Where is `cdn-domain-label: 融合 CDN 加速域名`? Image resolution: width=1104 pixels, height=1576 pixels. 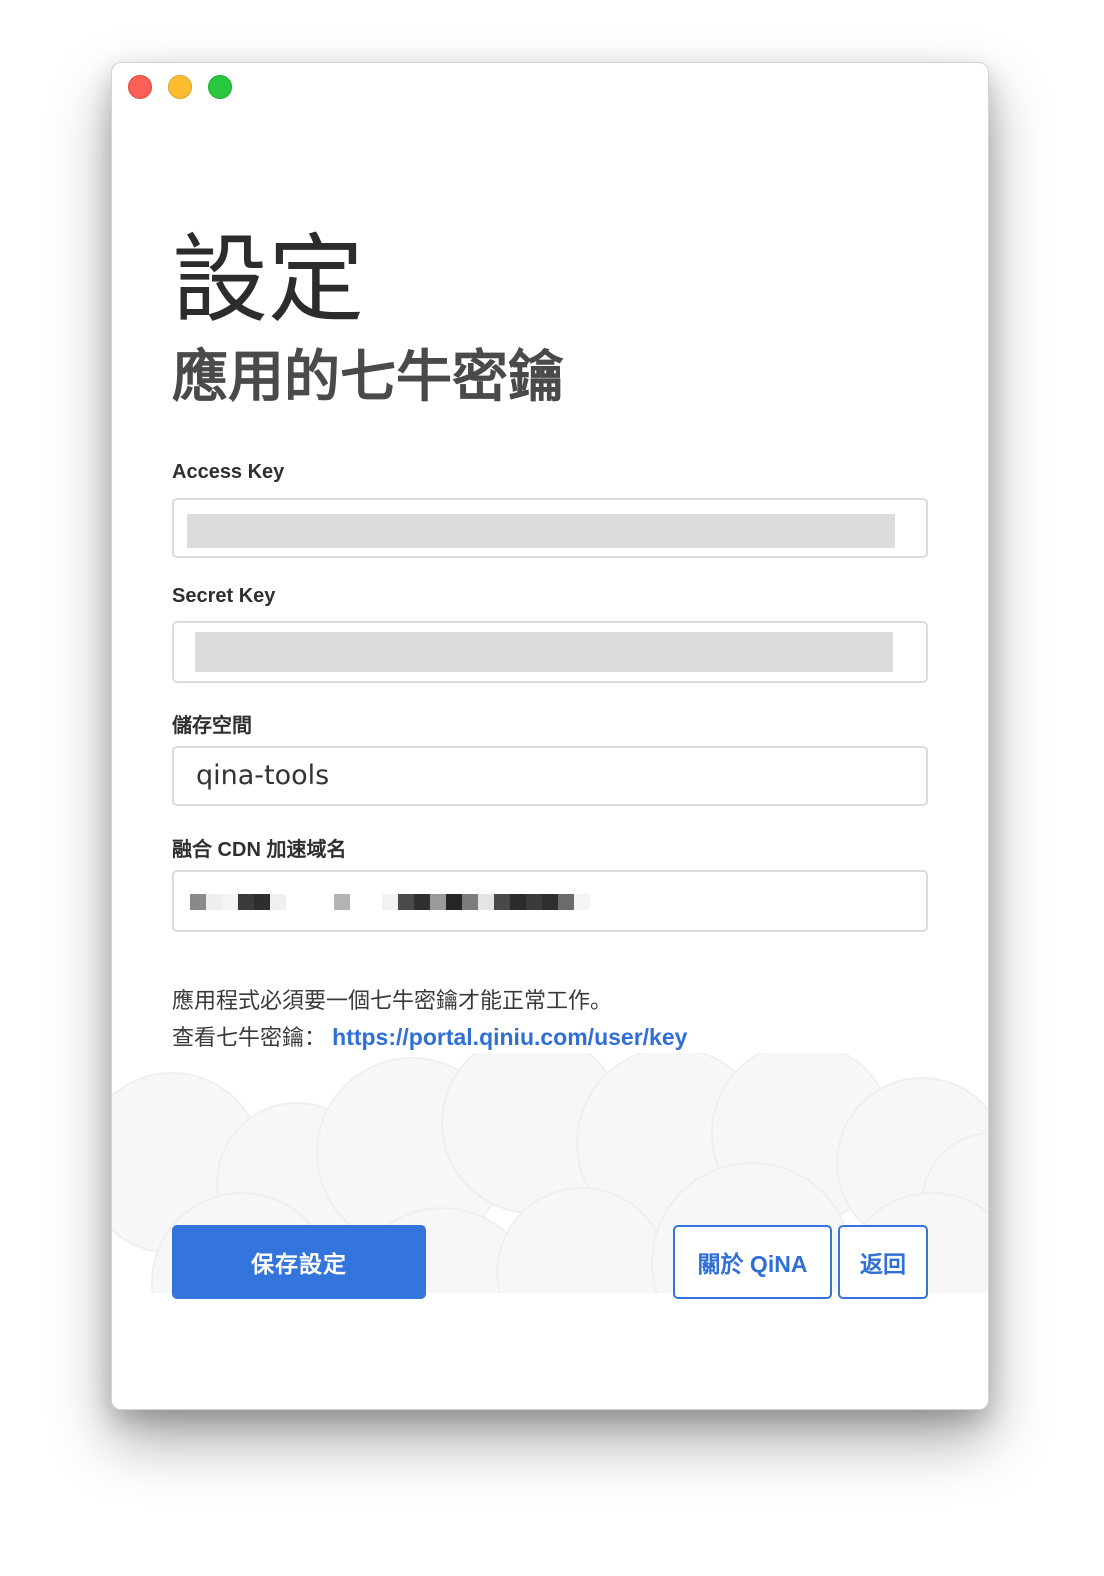
cdn-domain-label: 融合 CDN 加速域名 is located at coordinates (259, 850).